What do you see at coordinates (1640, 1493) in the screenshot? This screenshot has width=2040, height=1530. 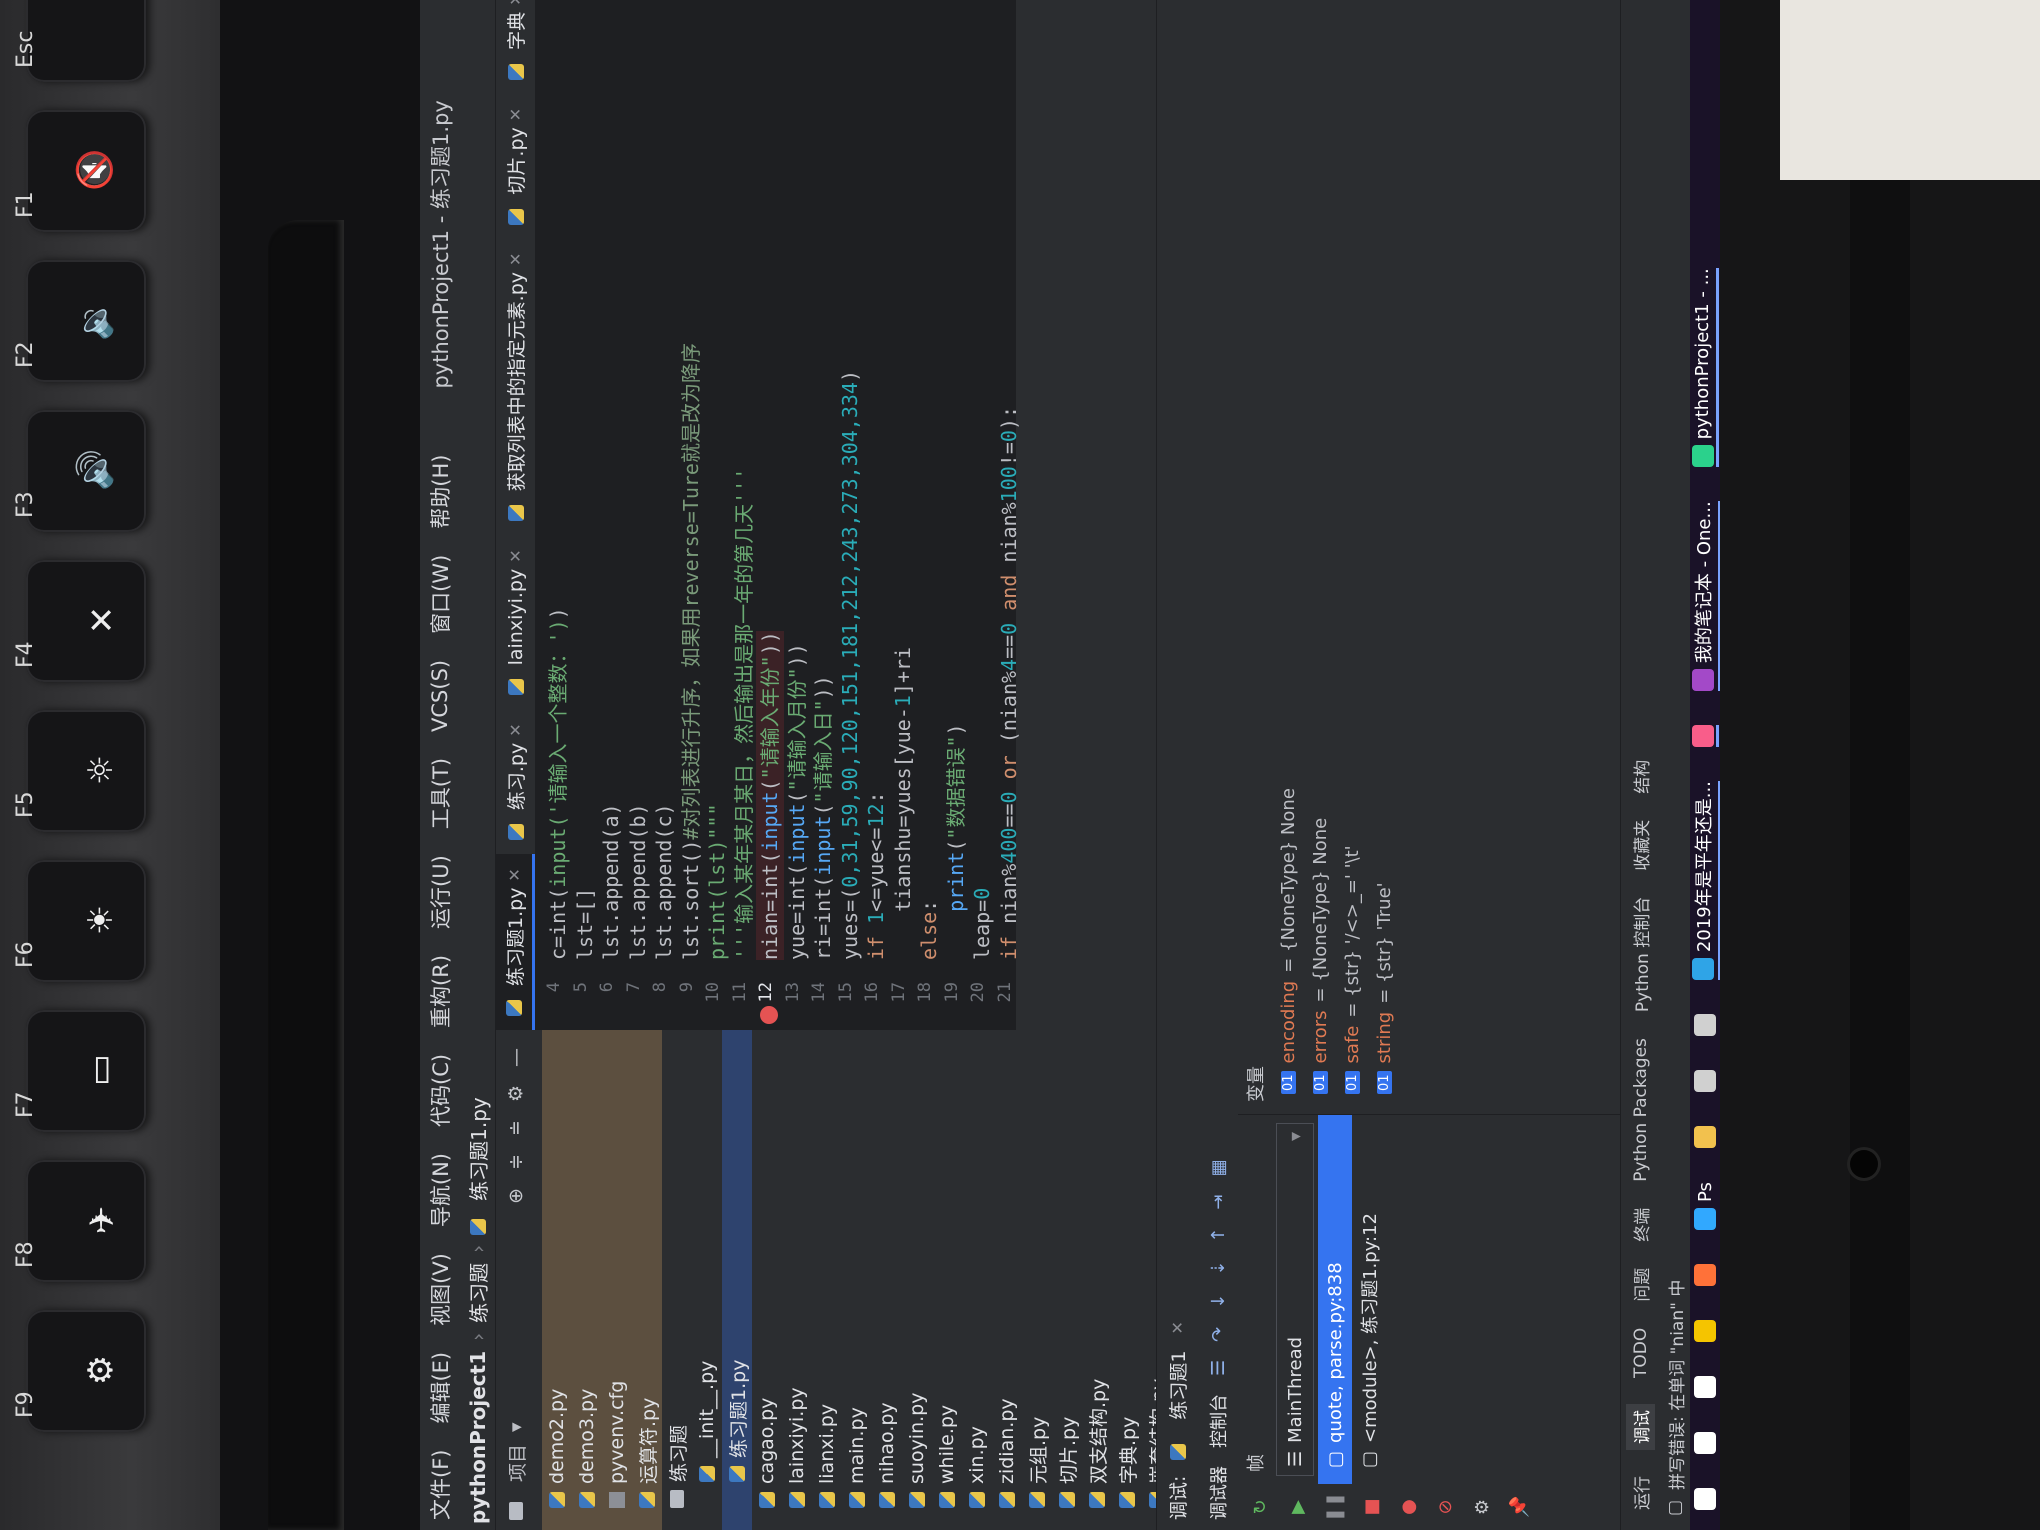 I see `tool-window-0: 运行` at bounding box center [1640, 1493].